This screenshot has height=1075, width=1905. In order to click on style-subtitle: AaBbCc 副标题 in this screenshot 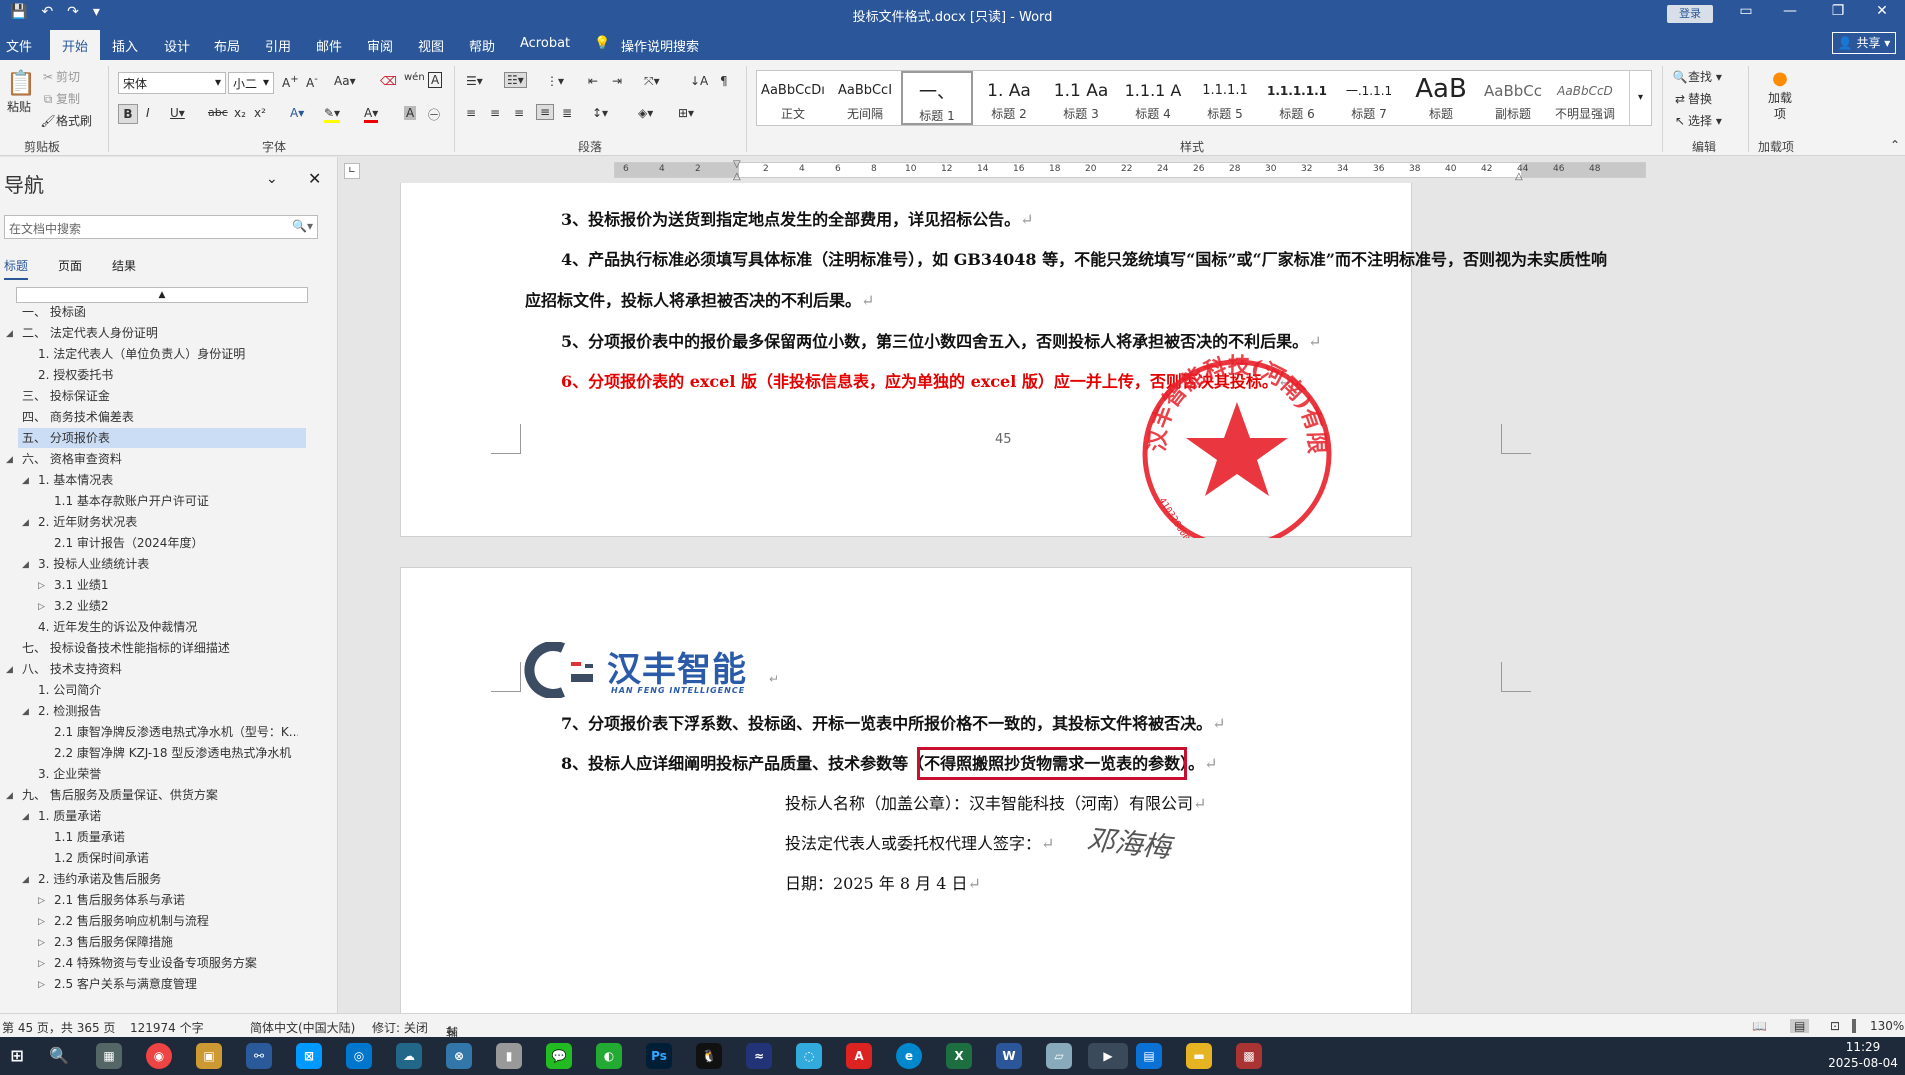, I will do `click(1513, 98)`.